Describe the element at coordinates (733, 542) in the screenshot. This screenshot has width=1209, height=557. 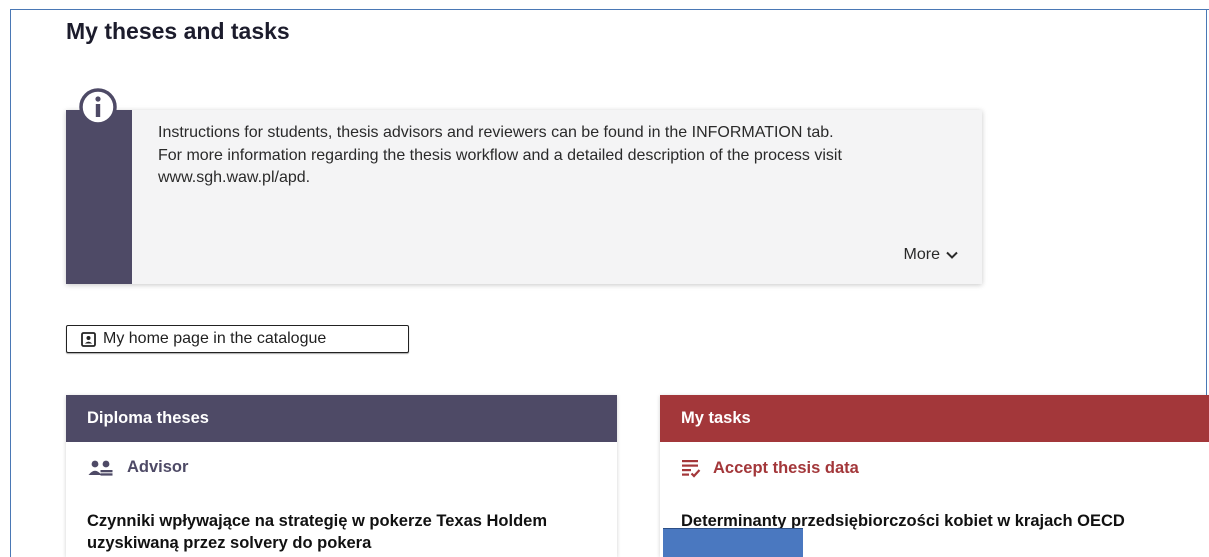
I see `overlay-block` at that location.